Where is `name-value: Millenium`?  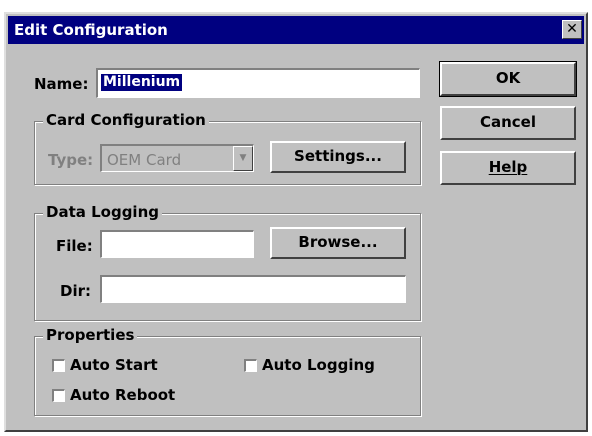
name-value: Millenium is located at coordinates (142, 82).